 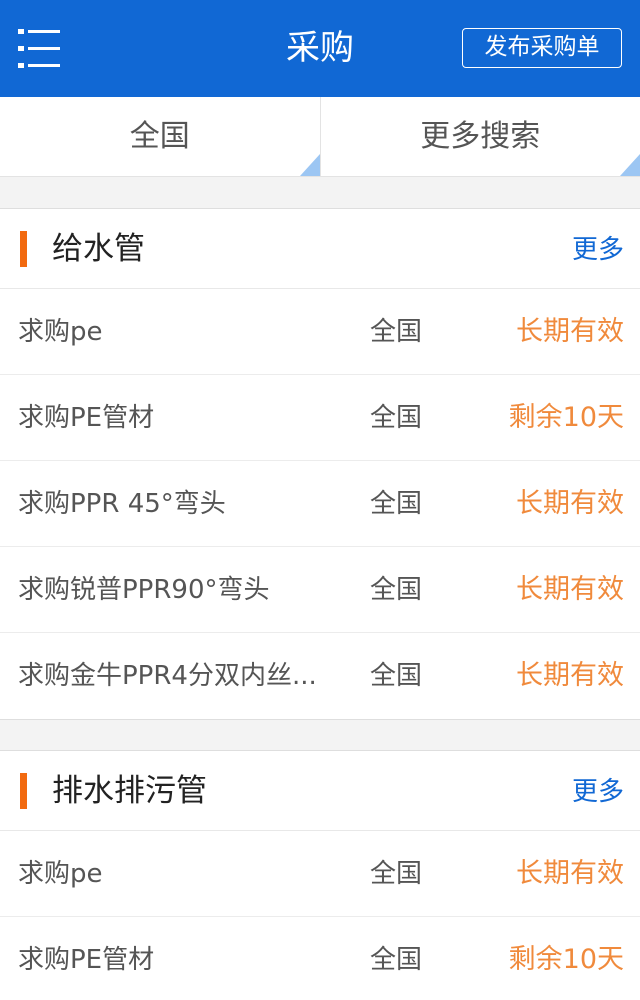 I want to click on section-header: 给水管 更多, so click(x=320, y=249).